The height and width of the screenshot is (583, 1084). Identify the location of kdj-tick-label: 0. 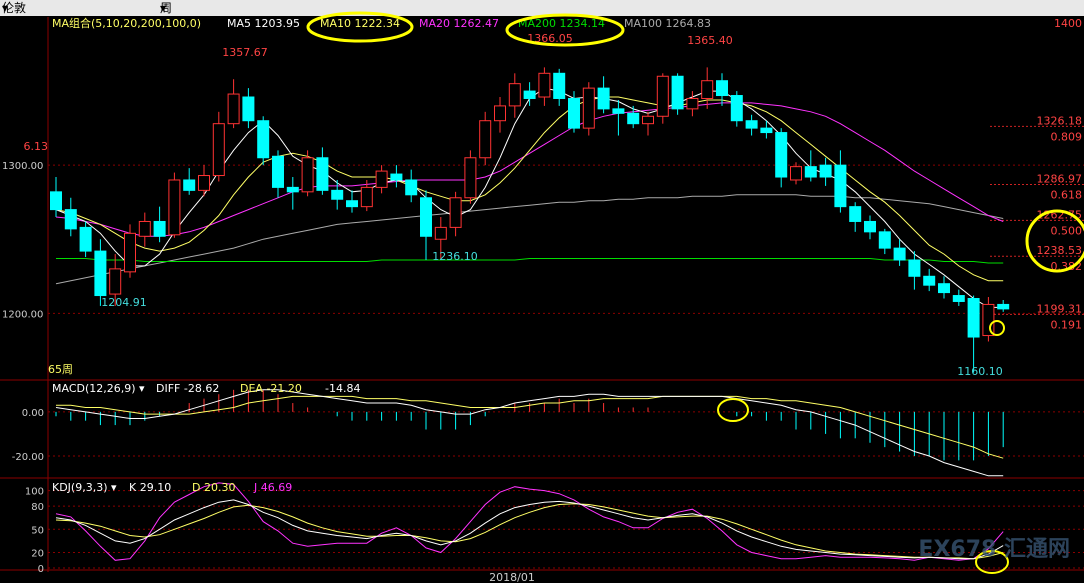
(41, 569).